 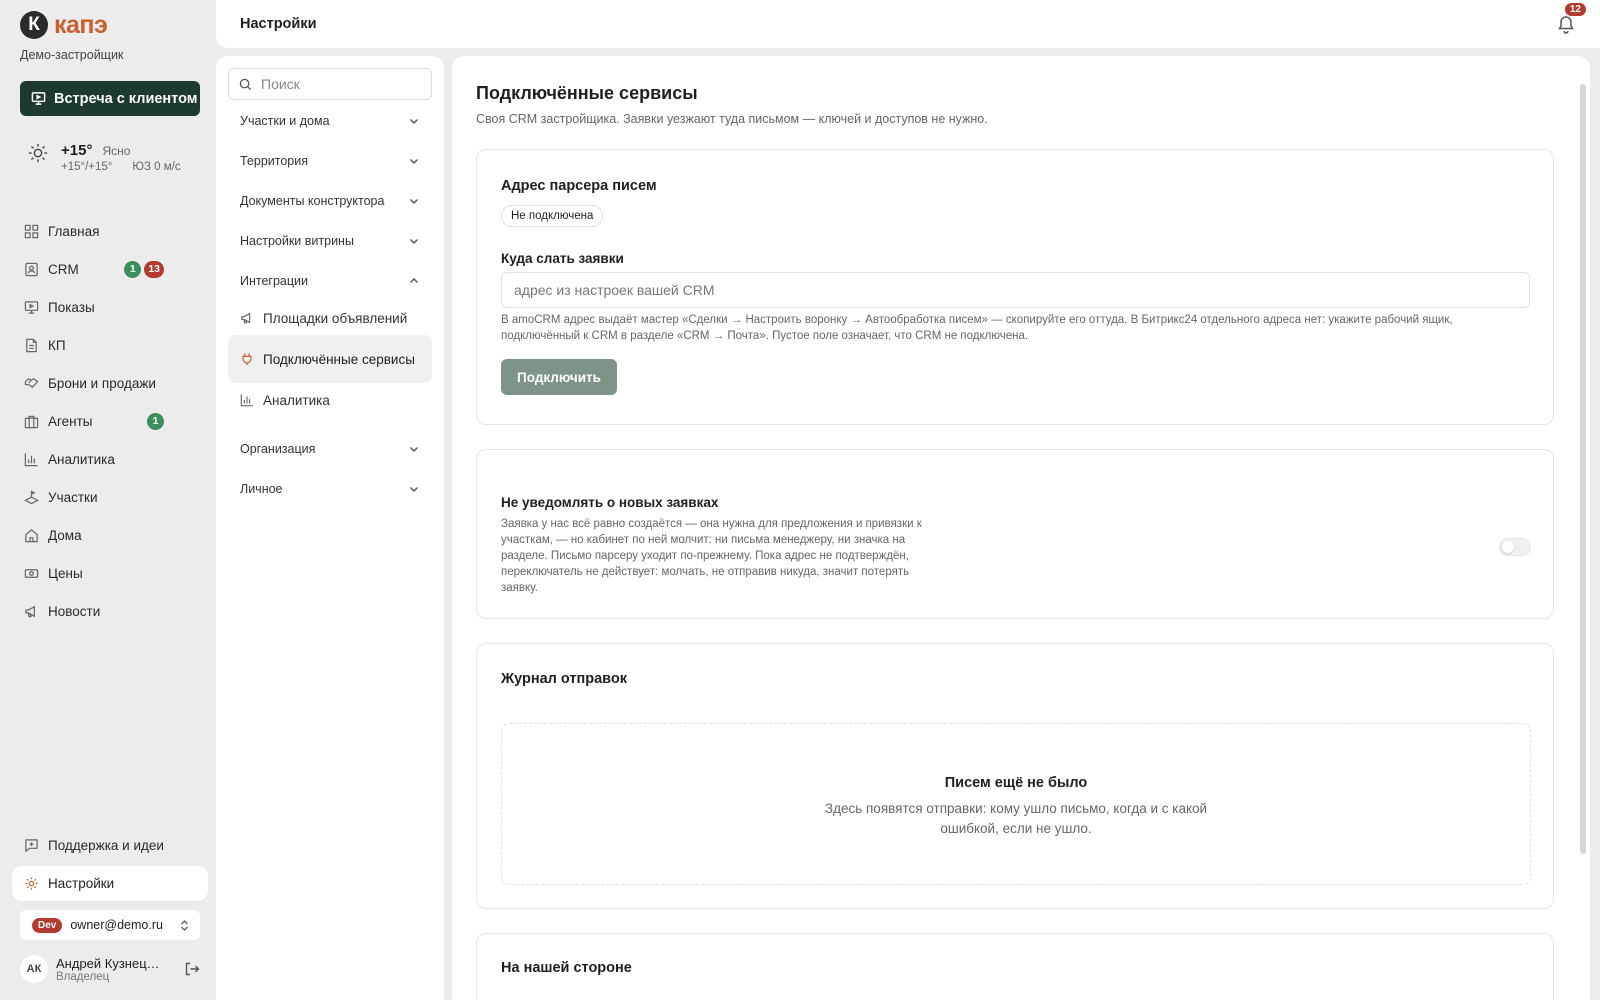 I want to click on menu-item-label: Аналитика, so click(x=296, y=400).